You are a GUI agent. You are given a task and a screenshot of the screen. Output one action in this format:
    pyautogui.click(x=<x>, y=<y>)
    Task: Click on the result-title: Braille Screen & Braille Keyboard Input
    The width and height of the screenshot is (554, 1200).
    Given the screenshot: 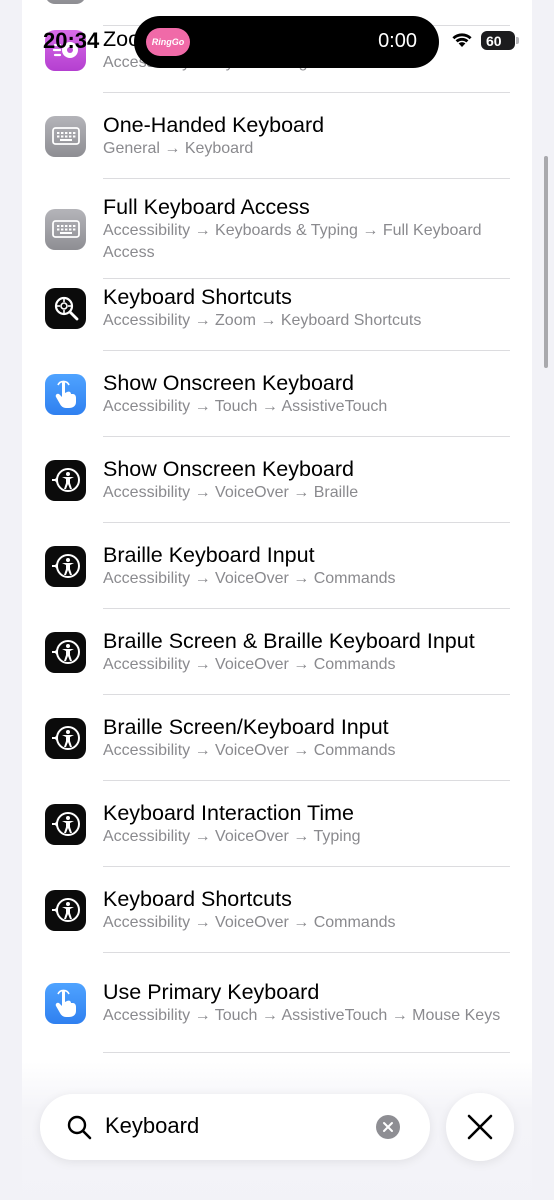 What is the action you would take?
    pyautogui.click(x=289, y=641)
    